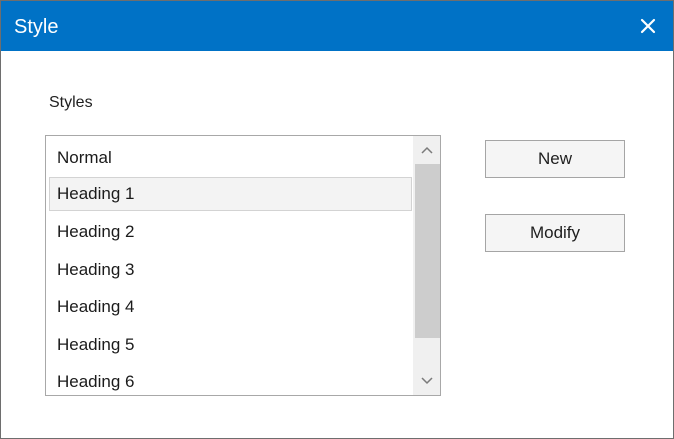 The height and width of the screenshot is (439, 674). What do you see at coordinates (230, 380) in the screenshot?
I see `list-item-heading-6: Heading 6` at bounding box center [230, 380].